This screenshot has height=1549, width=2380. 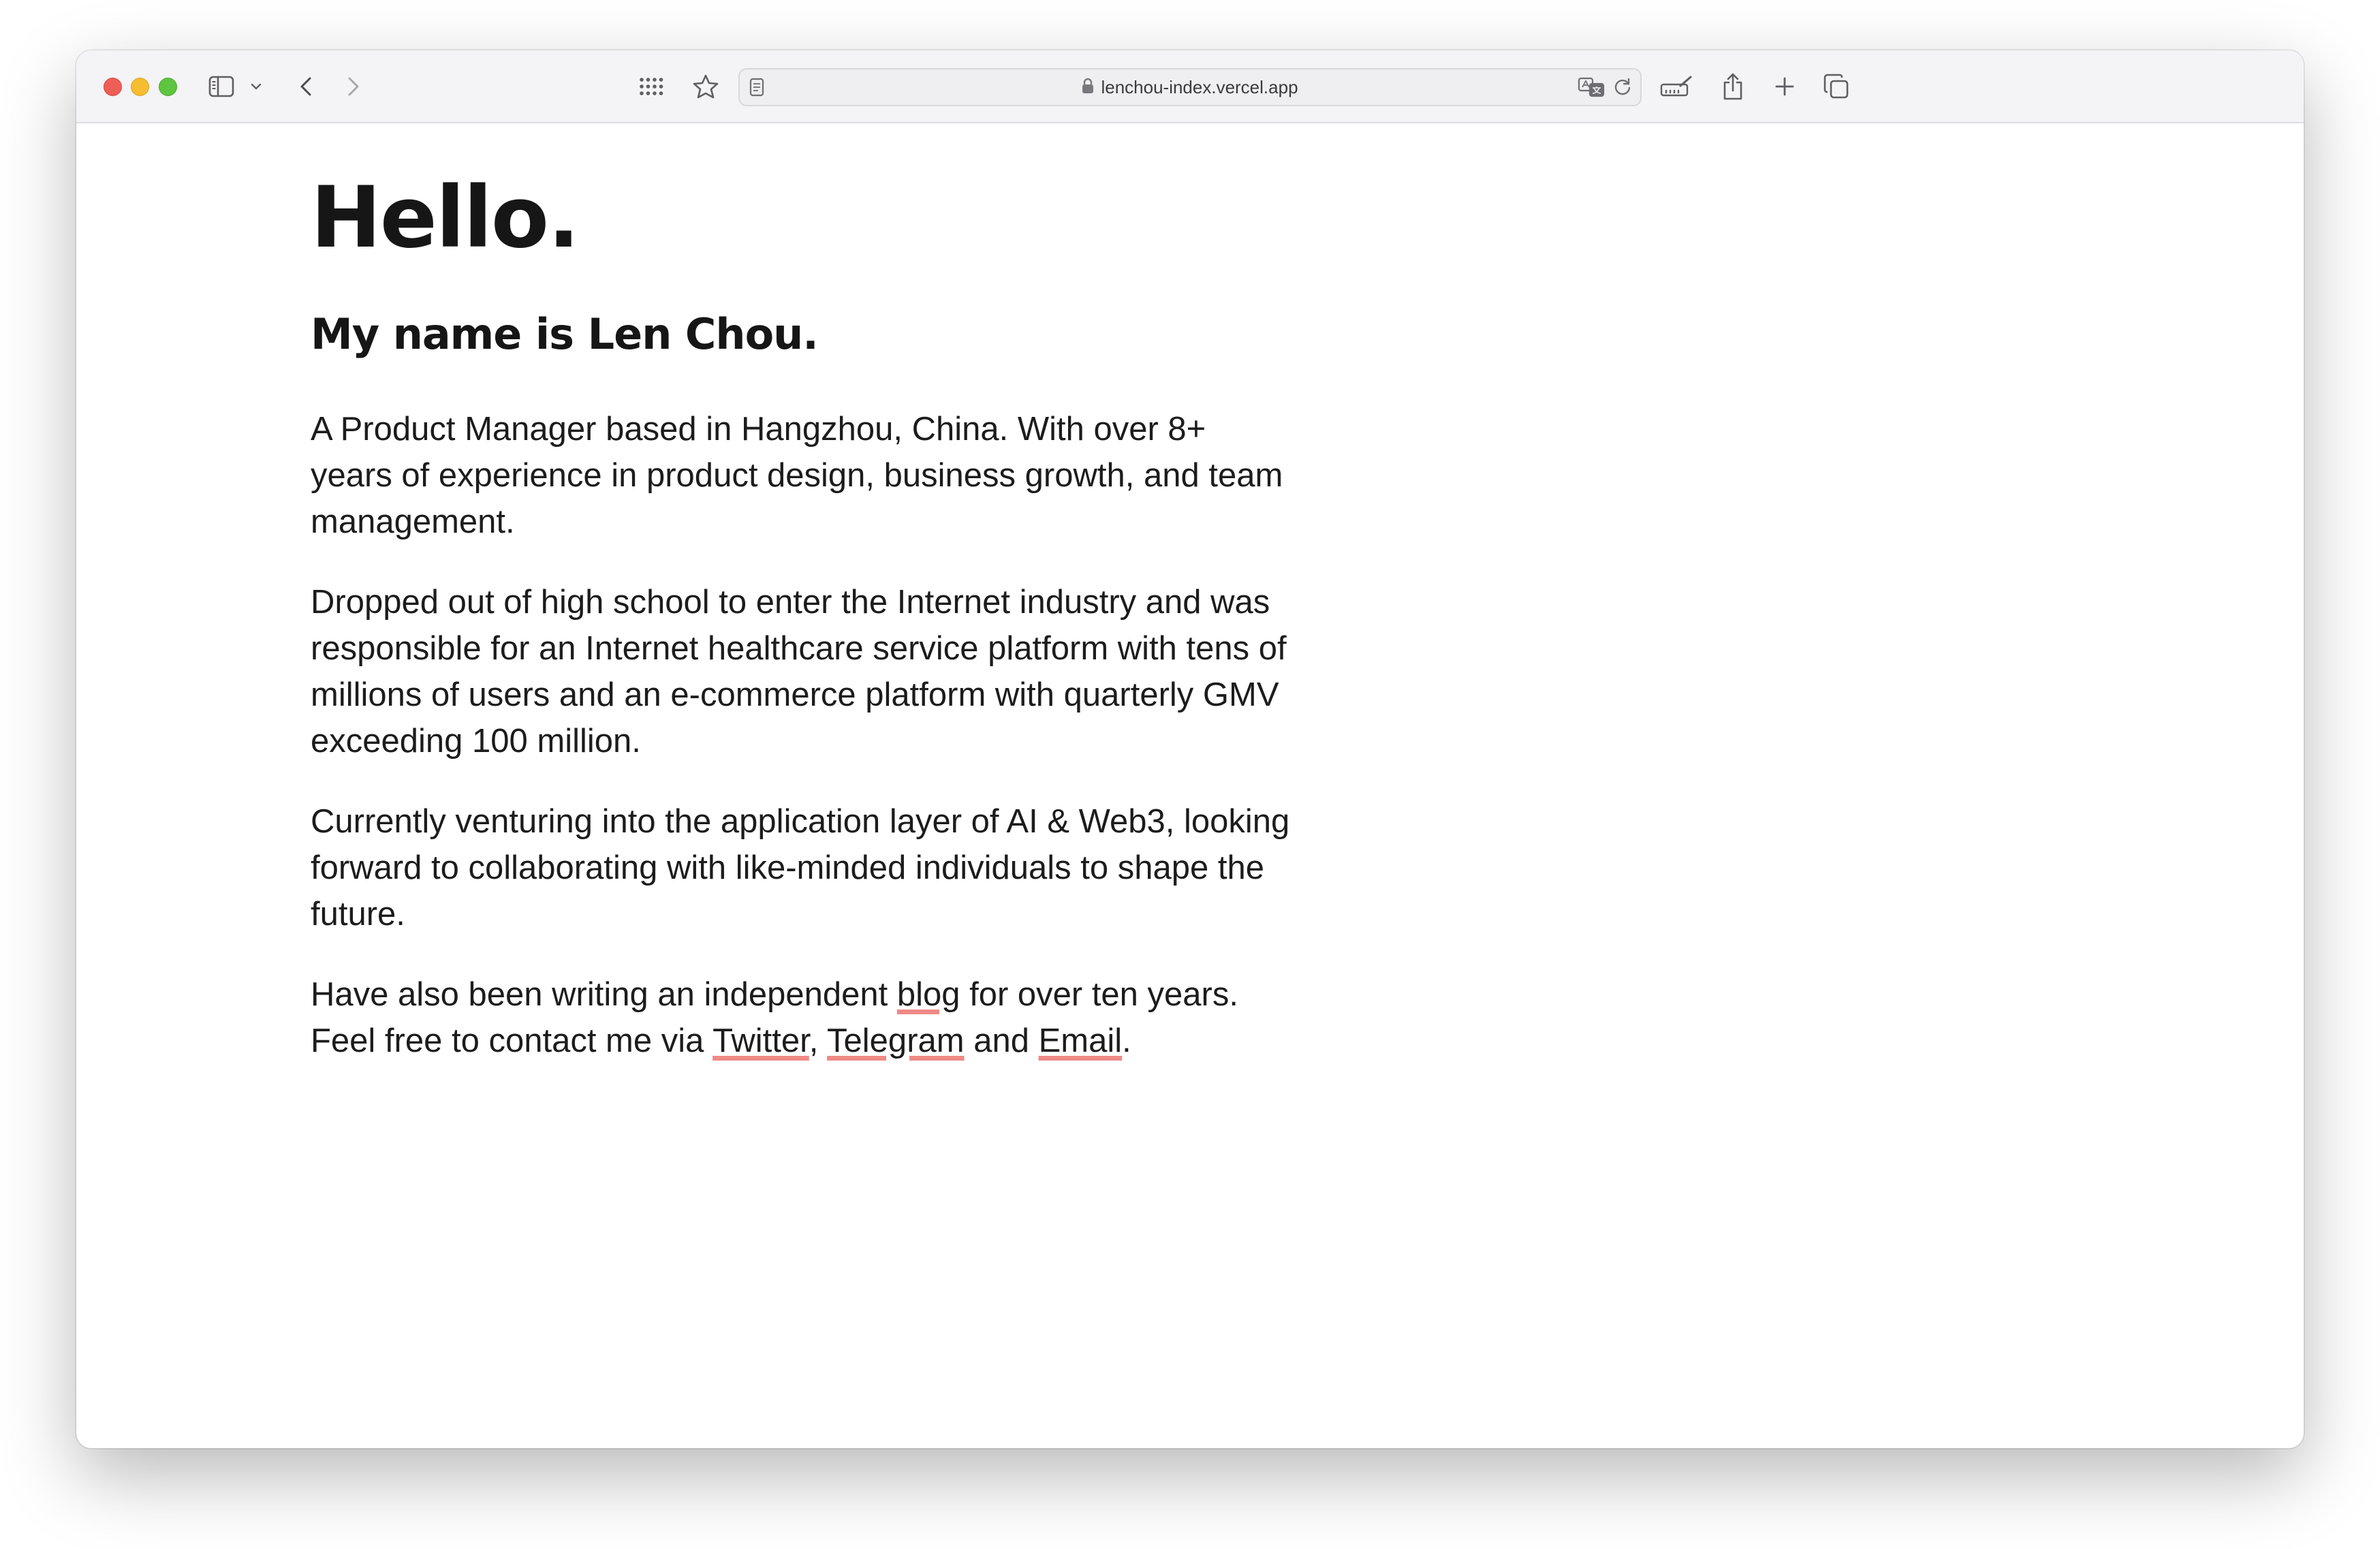 What do you see at coordinates (565, 334) in the screenshot?
I see `name-heading: My name is Len Chou.` at bounding box center [565, 334].